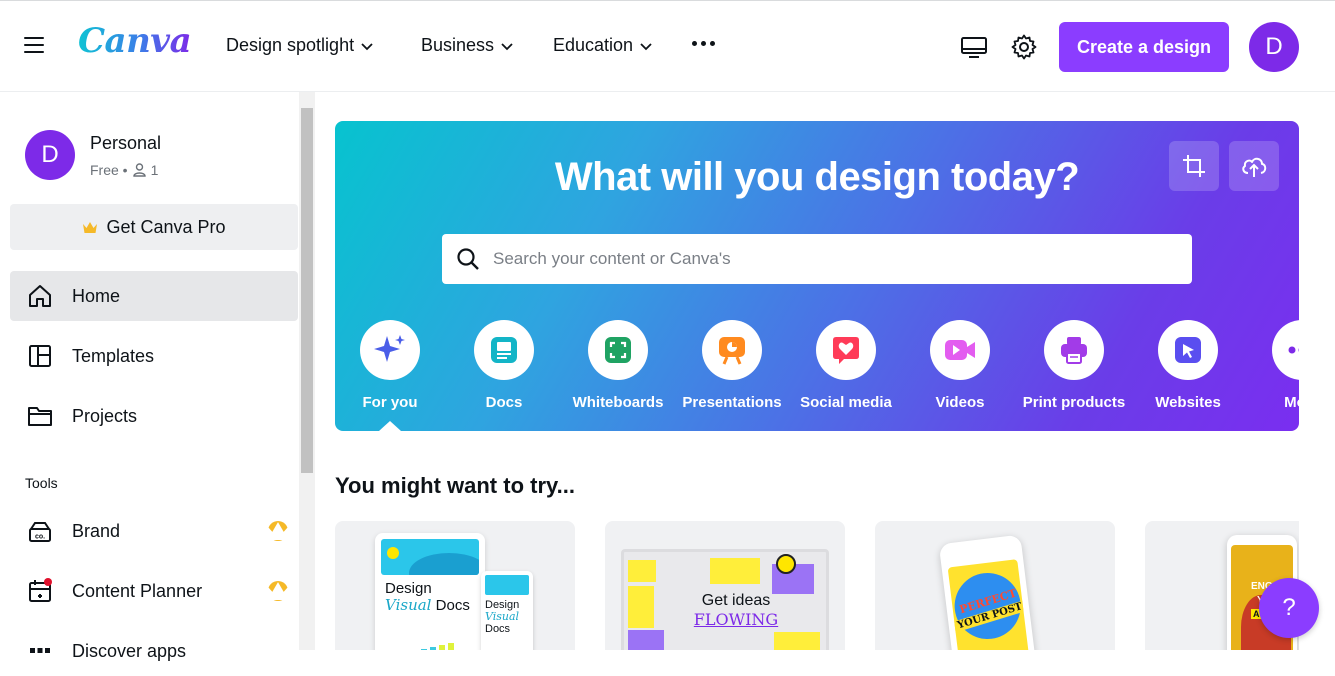 Image resolution: width=1335 pixels, height=676 pixels. I want to click on suggestion-card-docs: Design Visual Docs Design Visual Docs, so click(455, 585).